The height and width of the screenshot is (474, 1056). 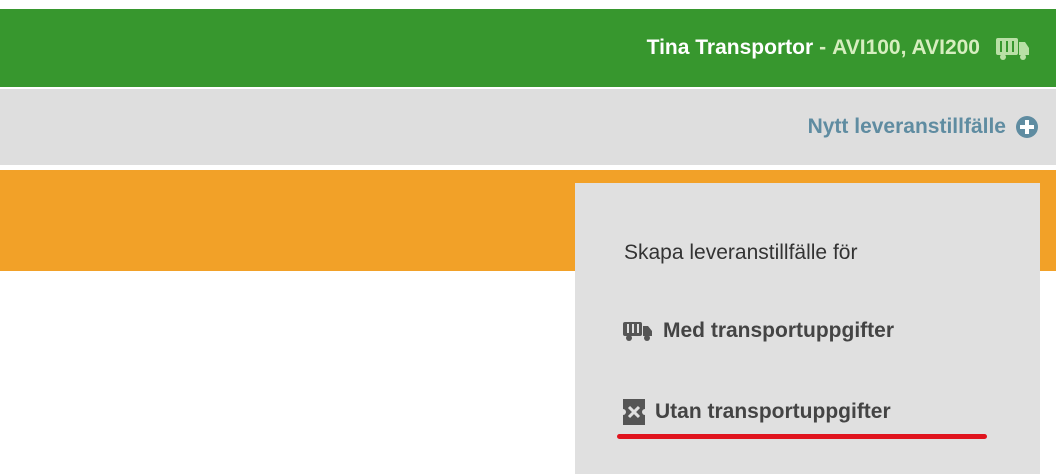 I want to click on user-name: Tina Transportor, so click(x=730, y=47).